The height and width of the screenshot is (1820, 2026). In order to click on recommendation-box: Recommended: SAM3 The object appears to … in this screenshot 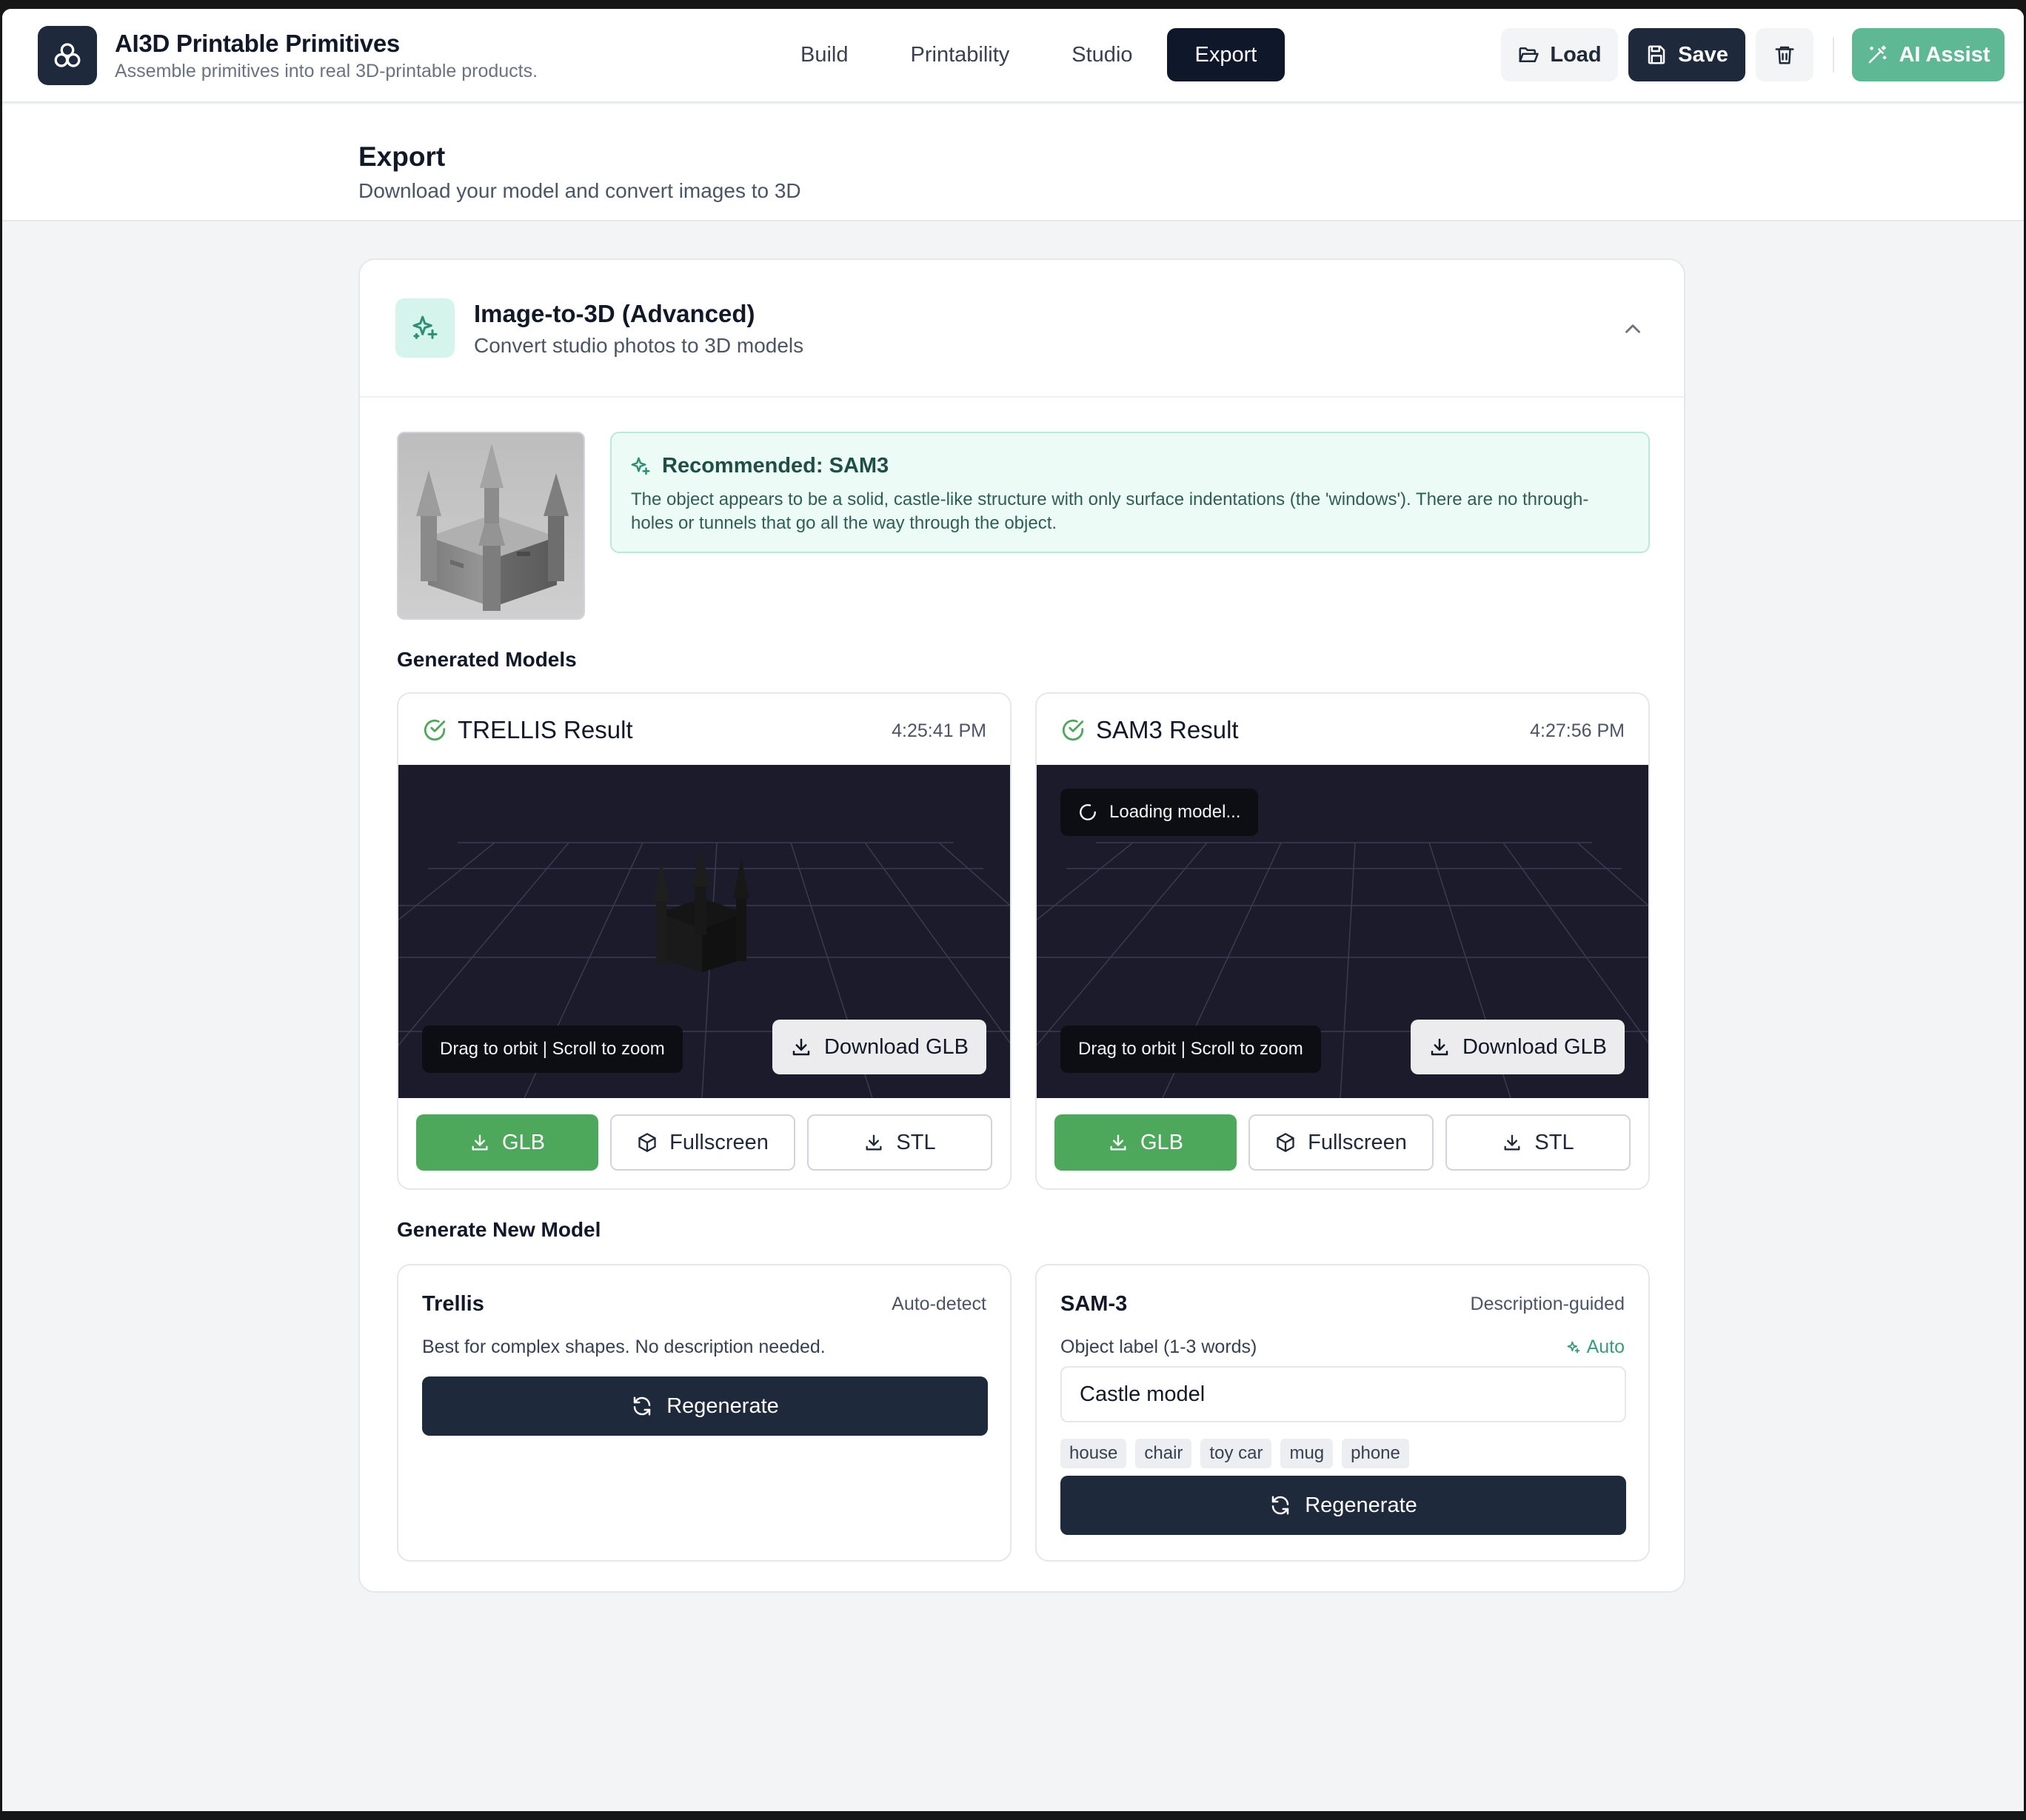, I will do `click(1130, 493)`.